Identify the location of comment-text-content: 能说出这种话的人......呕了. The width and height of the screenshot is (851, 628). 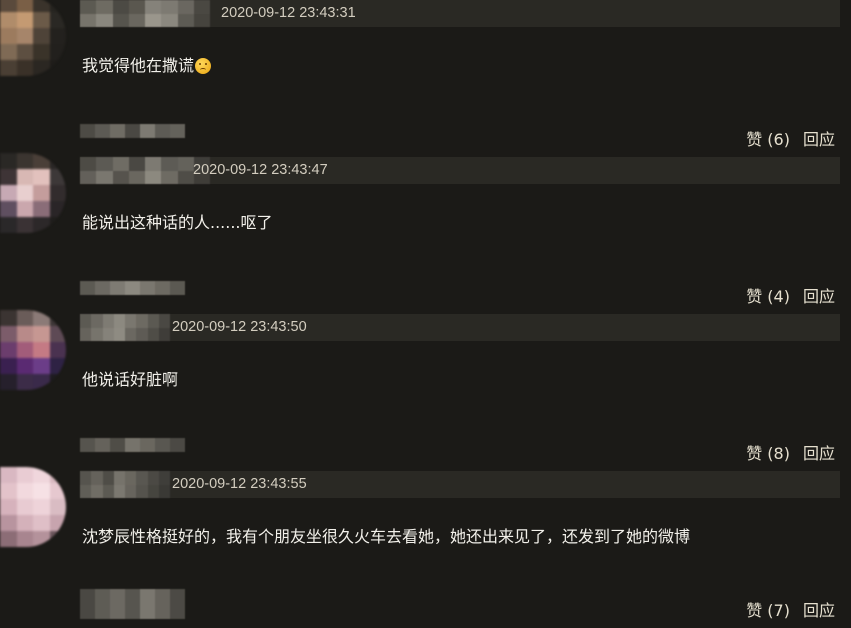
(177, 222).